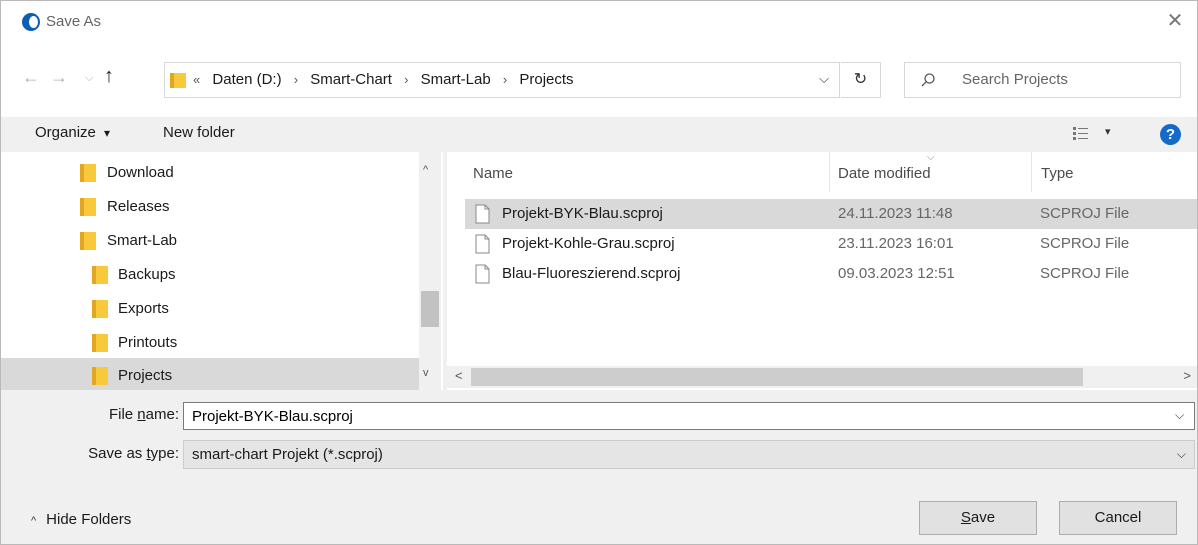 The height and width of the screenshot is (545, 1198). Describe the element at coordinates (430, 271) in the screenshot. I see `tree-vertical-scrollbar: ^ v` at that location.